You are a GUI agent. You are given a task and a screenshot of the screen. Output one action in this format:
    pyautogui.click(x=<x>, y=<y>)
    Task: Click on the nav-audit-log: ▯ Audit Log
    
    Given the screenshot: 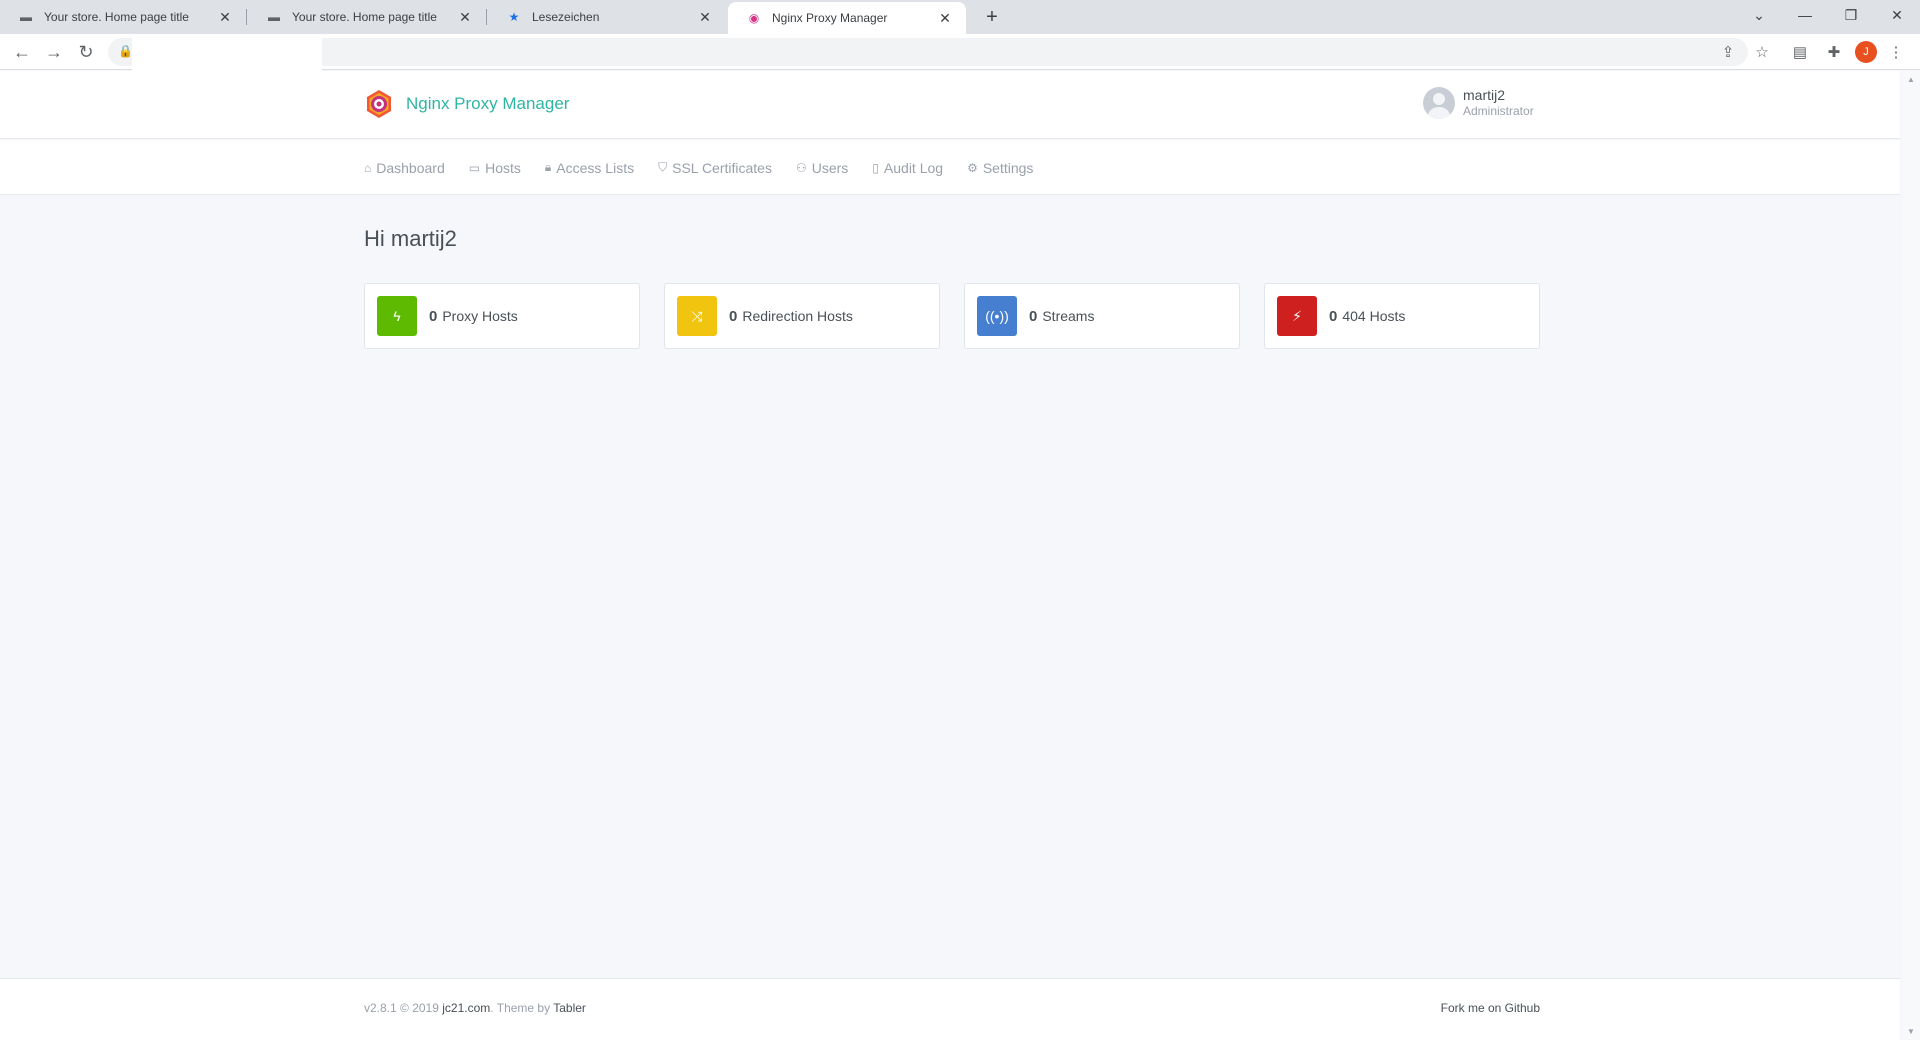 What is the action you would take?
    pyautogui.click(x=907, y=168)
    